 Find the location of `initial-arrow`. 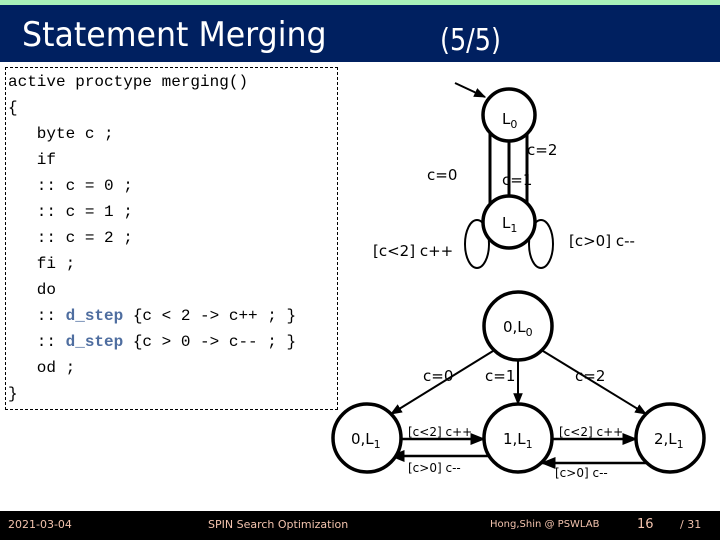

initial-arrow is located at coordinates (470, 90).